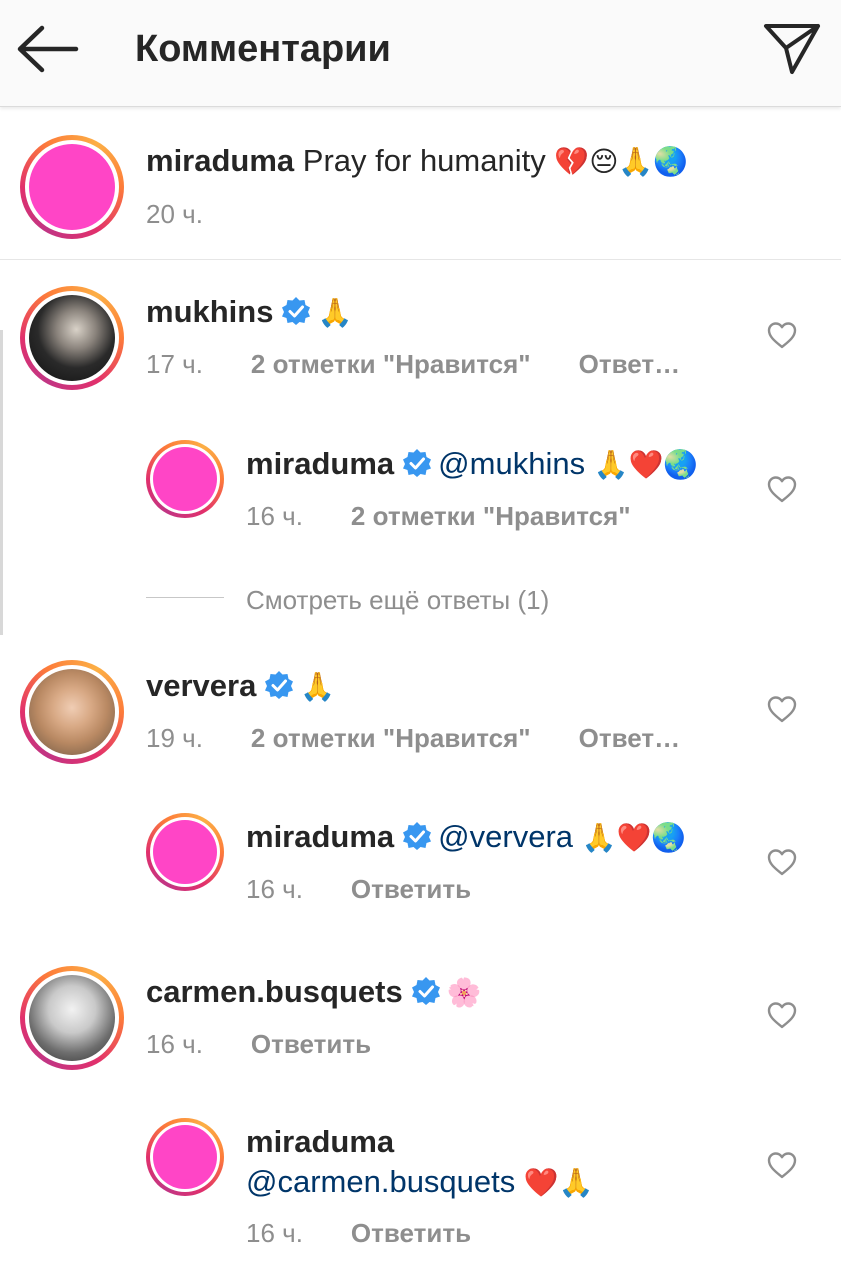 This screenshot has height=1279, width=841. I want to click on comment-line: miraduma @mukhins 🙏❤️🌏, so click(472, 464).